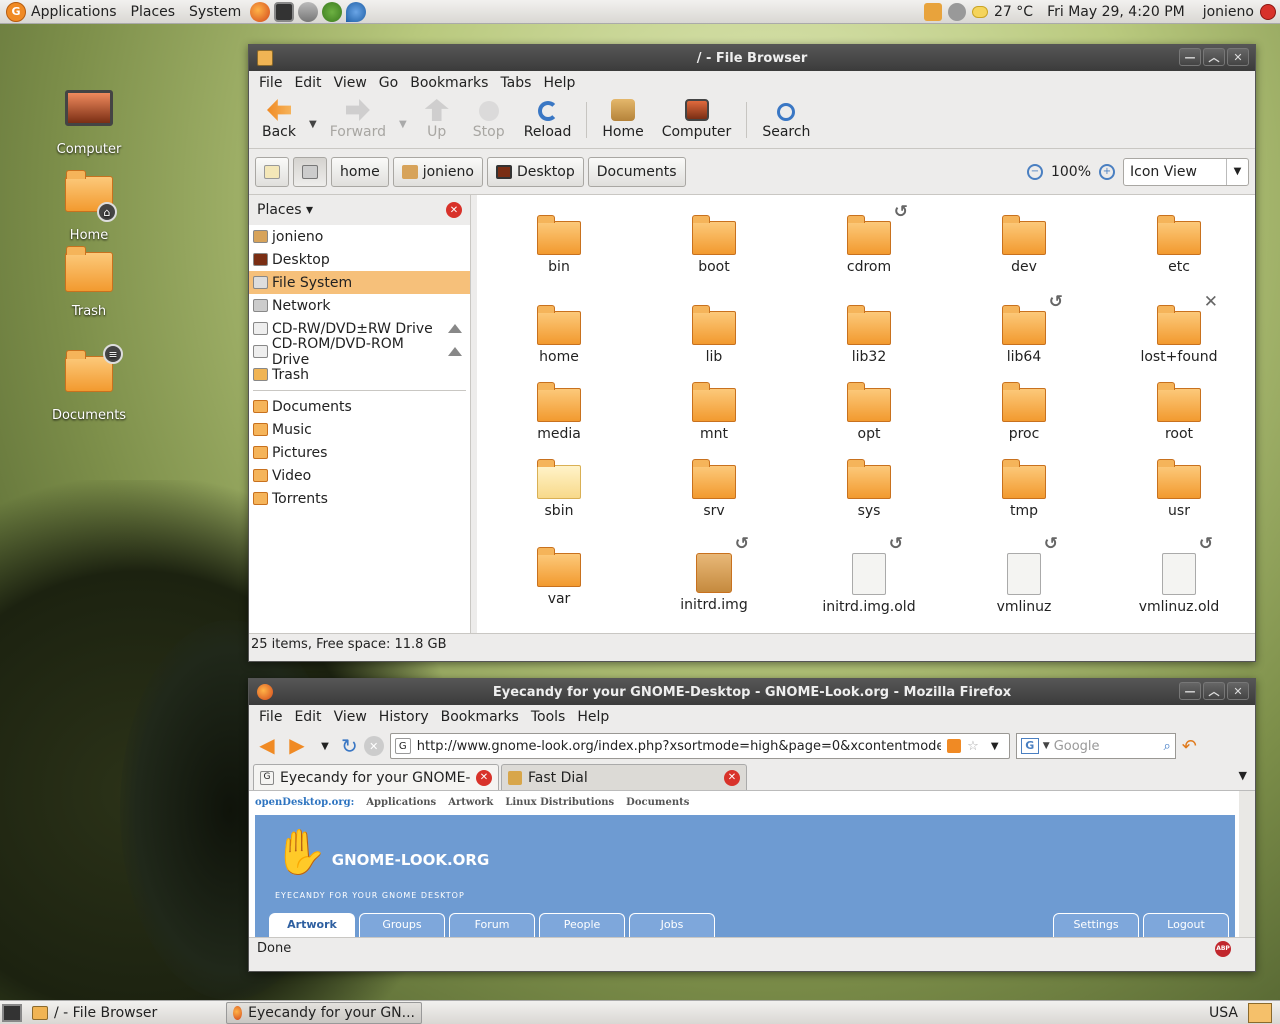 This screenshot has height=1024, width=1280. What do you see at coordinates (312, 925) in the screenshot?
I see `site-tab-artwork: Artwork` at bounding box center [312, 925].